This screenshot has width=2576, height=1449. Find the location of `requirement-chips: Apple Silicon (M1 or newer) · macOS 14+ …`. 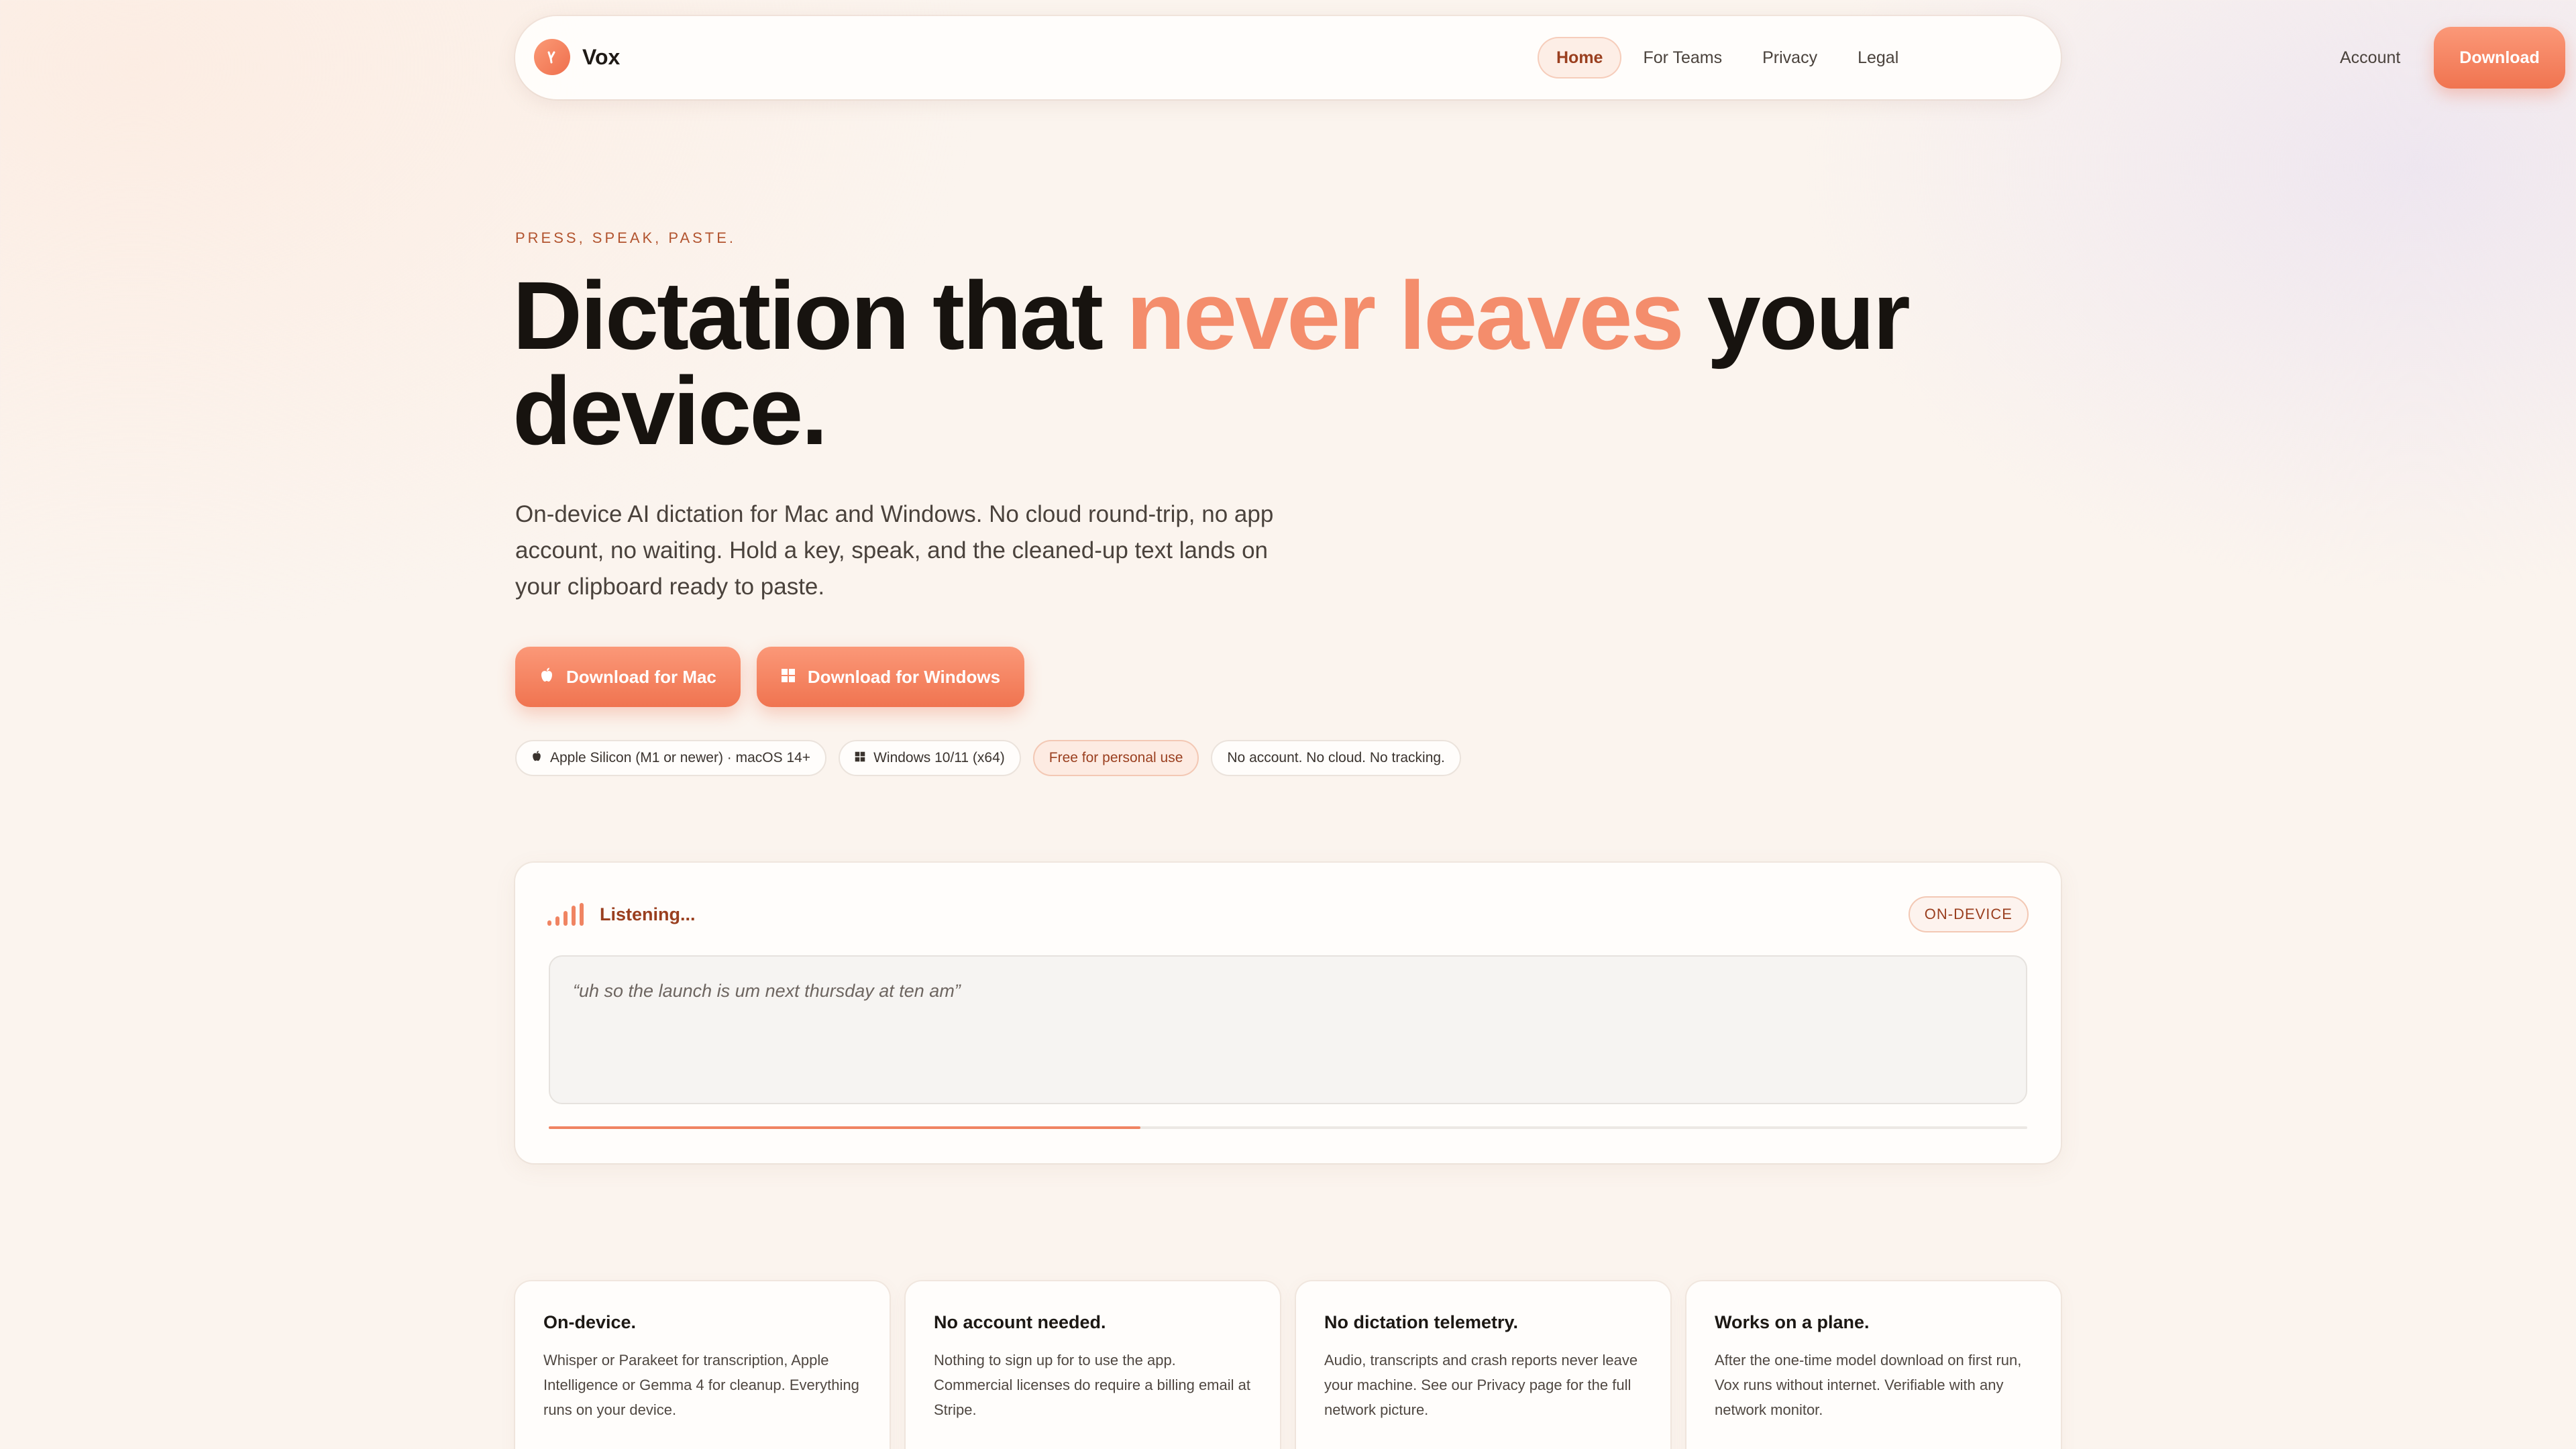

requirement-chips: Apple Silicon (M1 or newer) · macOS 14+ … is located at coordinates (988, 758).